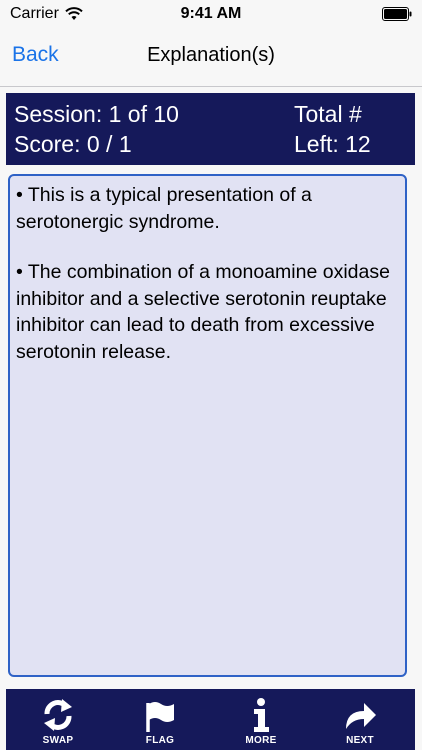 The width and height of the screenshot is (422, 750). I want to click on session-progress: Session: 1 of 10, so click(96, 114).